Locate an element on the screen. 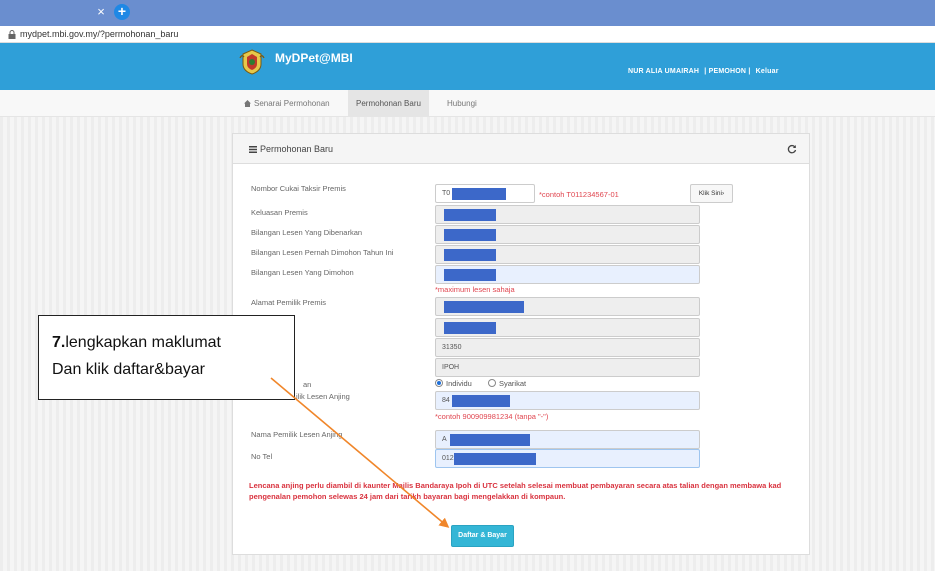 The image size is (935, 571). label-ic-pemilik: ilik Lesen Anjing is located at coordinates (323, 396).